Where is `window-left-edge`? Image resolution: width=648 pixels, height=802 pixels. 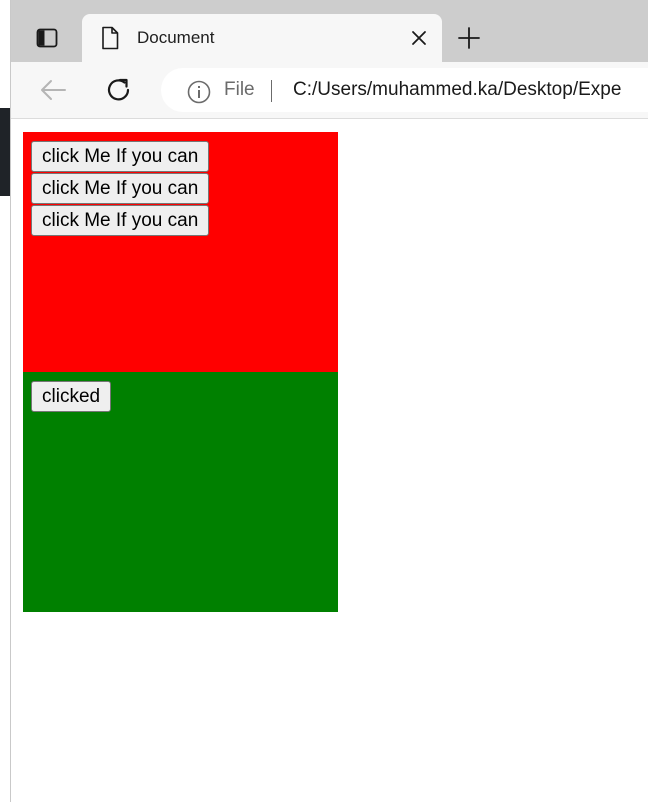 window-left-edge is located at coordinates (5, 401).